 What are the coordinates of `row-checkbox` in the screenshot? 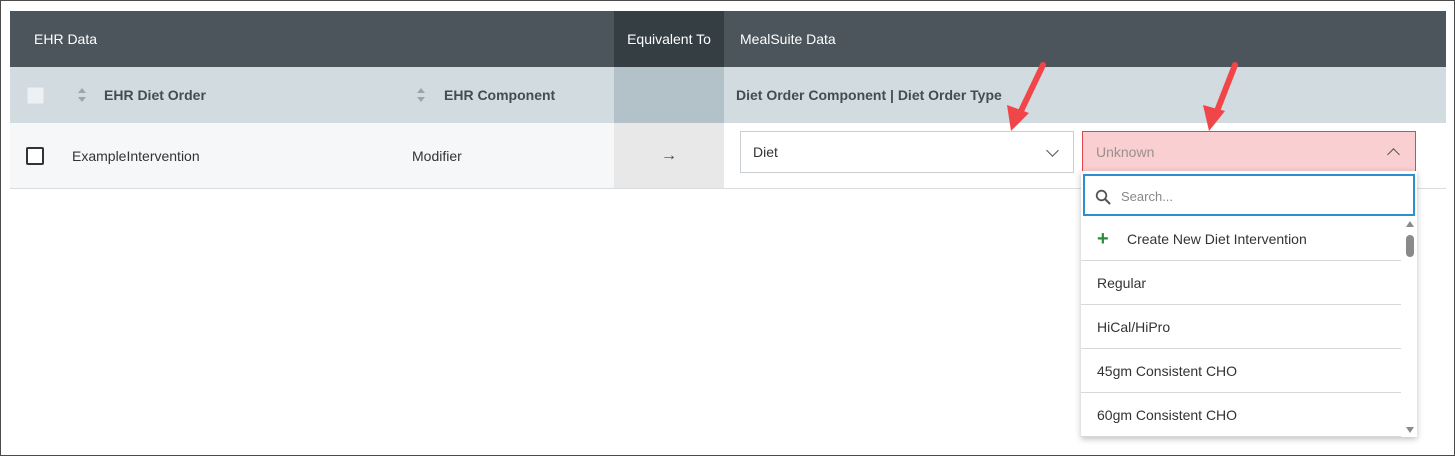 It's located at (35, 156).